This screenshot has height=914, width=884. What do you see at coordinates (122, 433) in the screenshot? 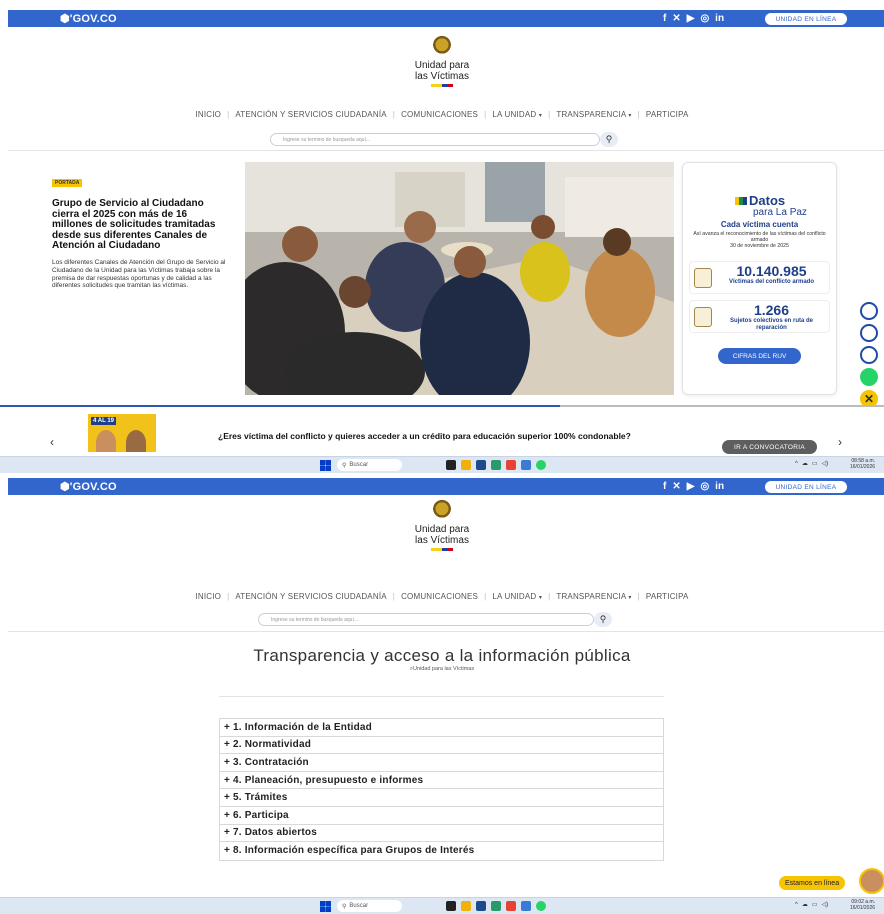
I see `convocatoria-image: 4 AL 19` at bounding box center [122, 433].